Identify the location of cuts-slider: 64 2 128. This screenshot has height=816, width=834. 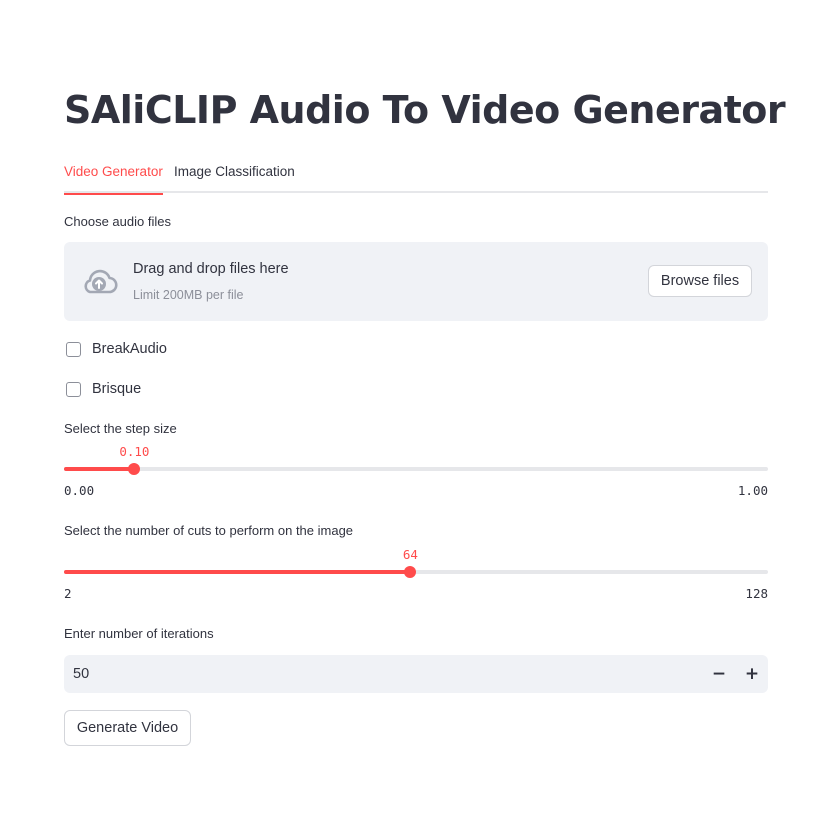
(416, 588).